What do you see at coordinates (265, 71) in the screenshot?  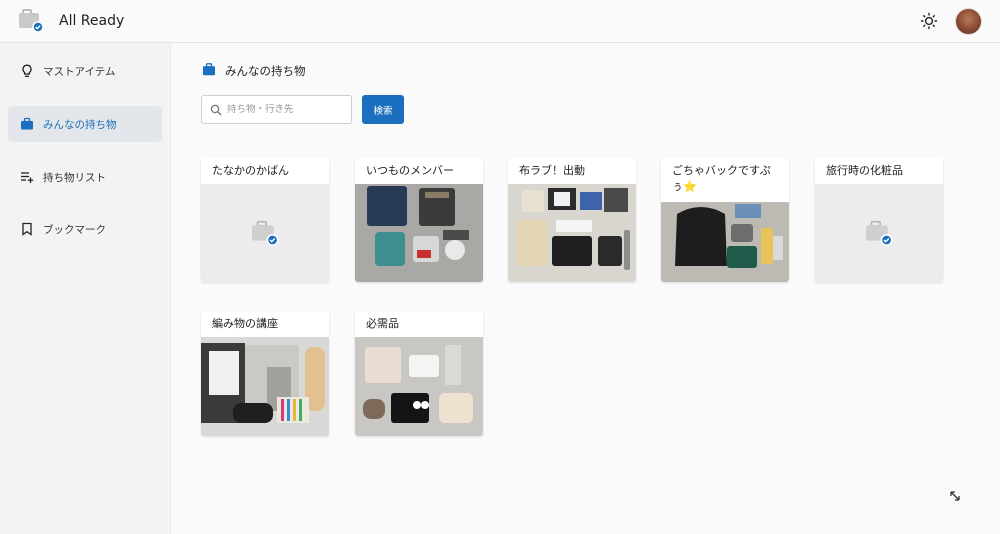 I see `page-title: みんなの持ち物` at bounding box center [265, 71].